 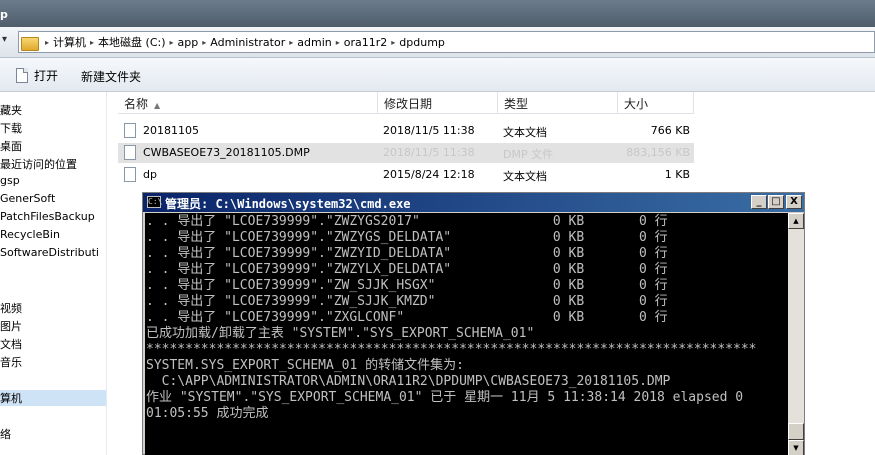 I want to click on folder-icon, so click(x=30, y=43).